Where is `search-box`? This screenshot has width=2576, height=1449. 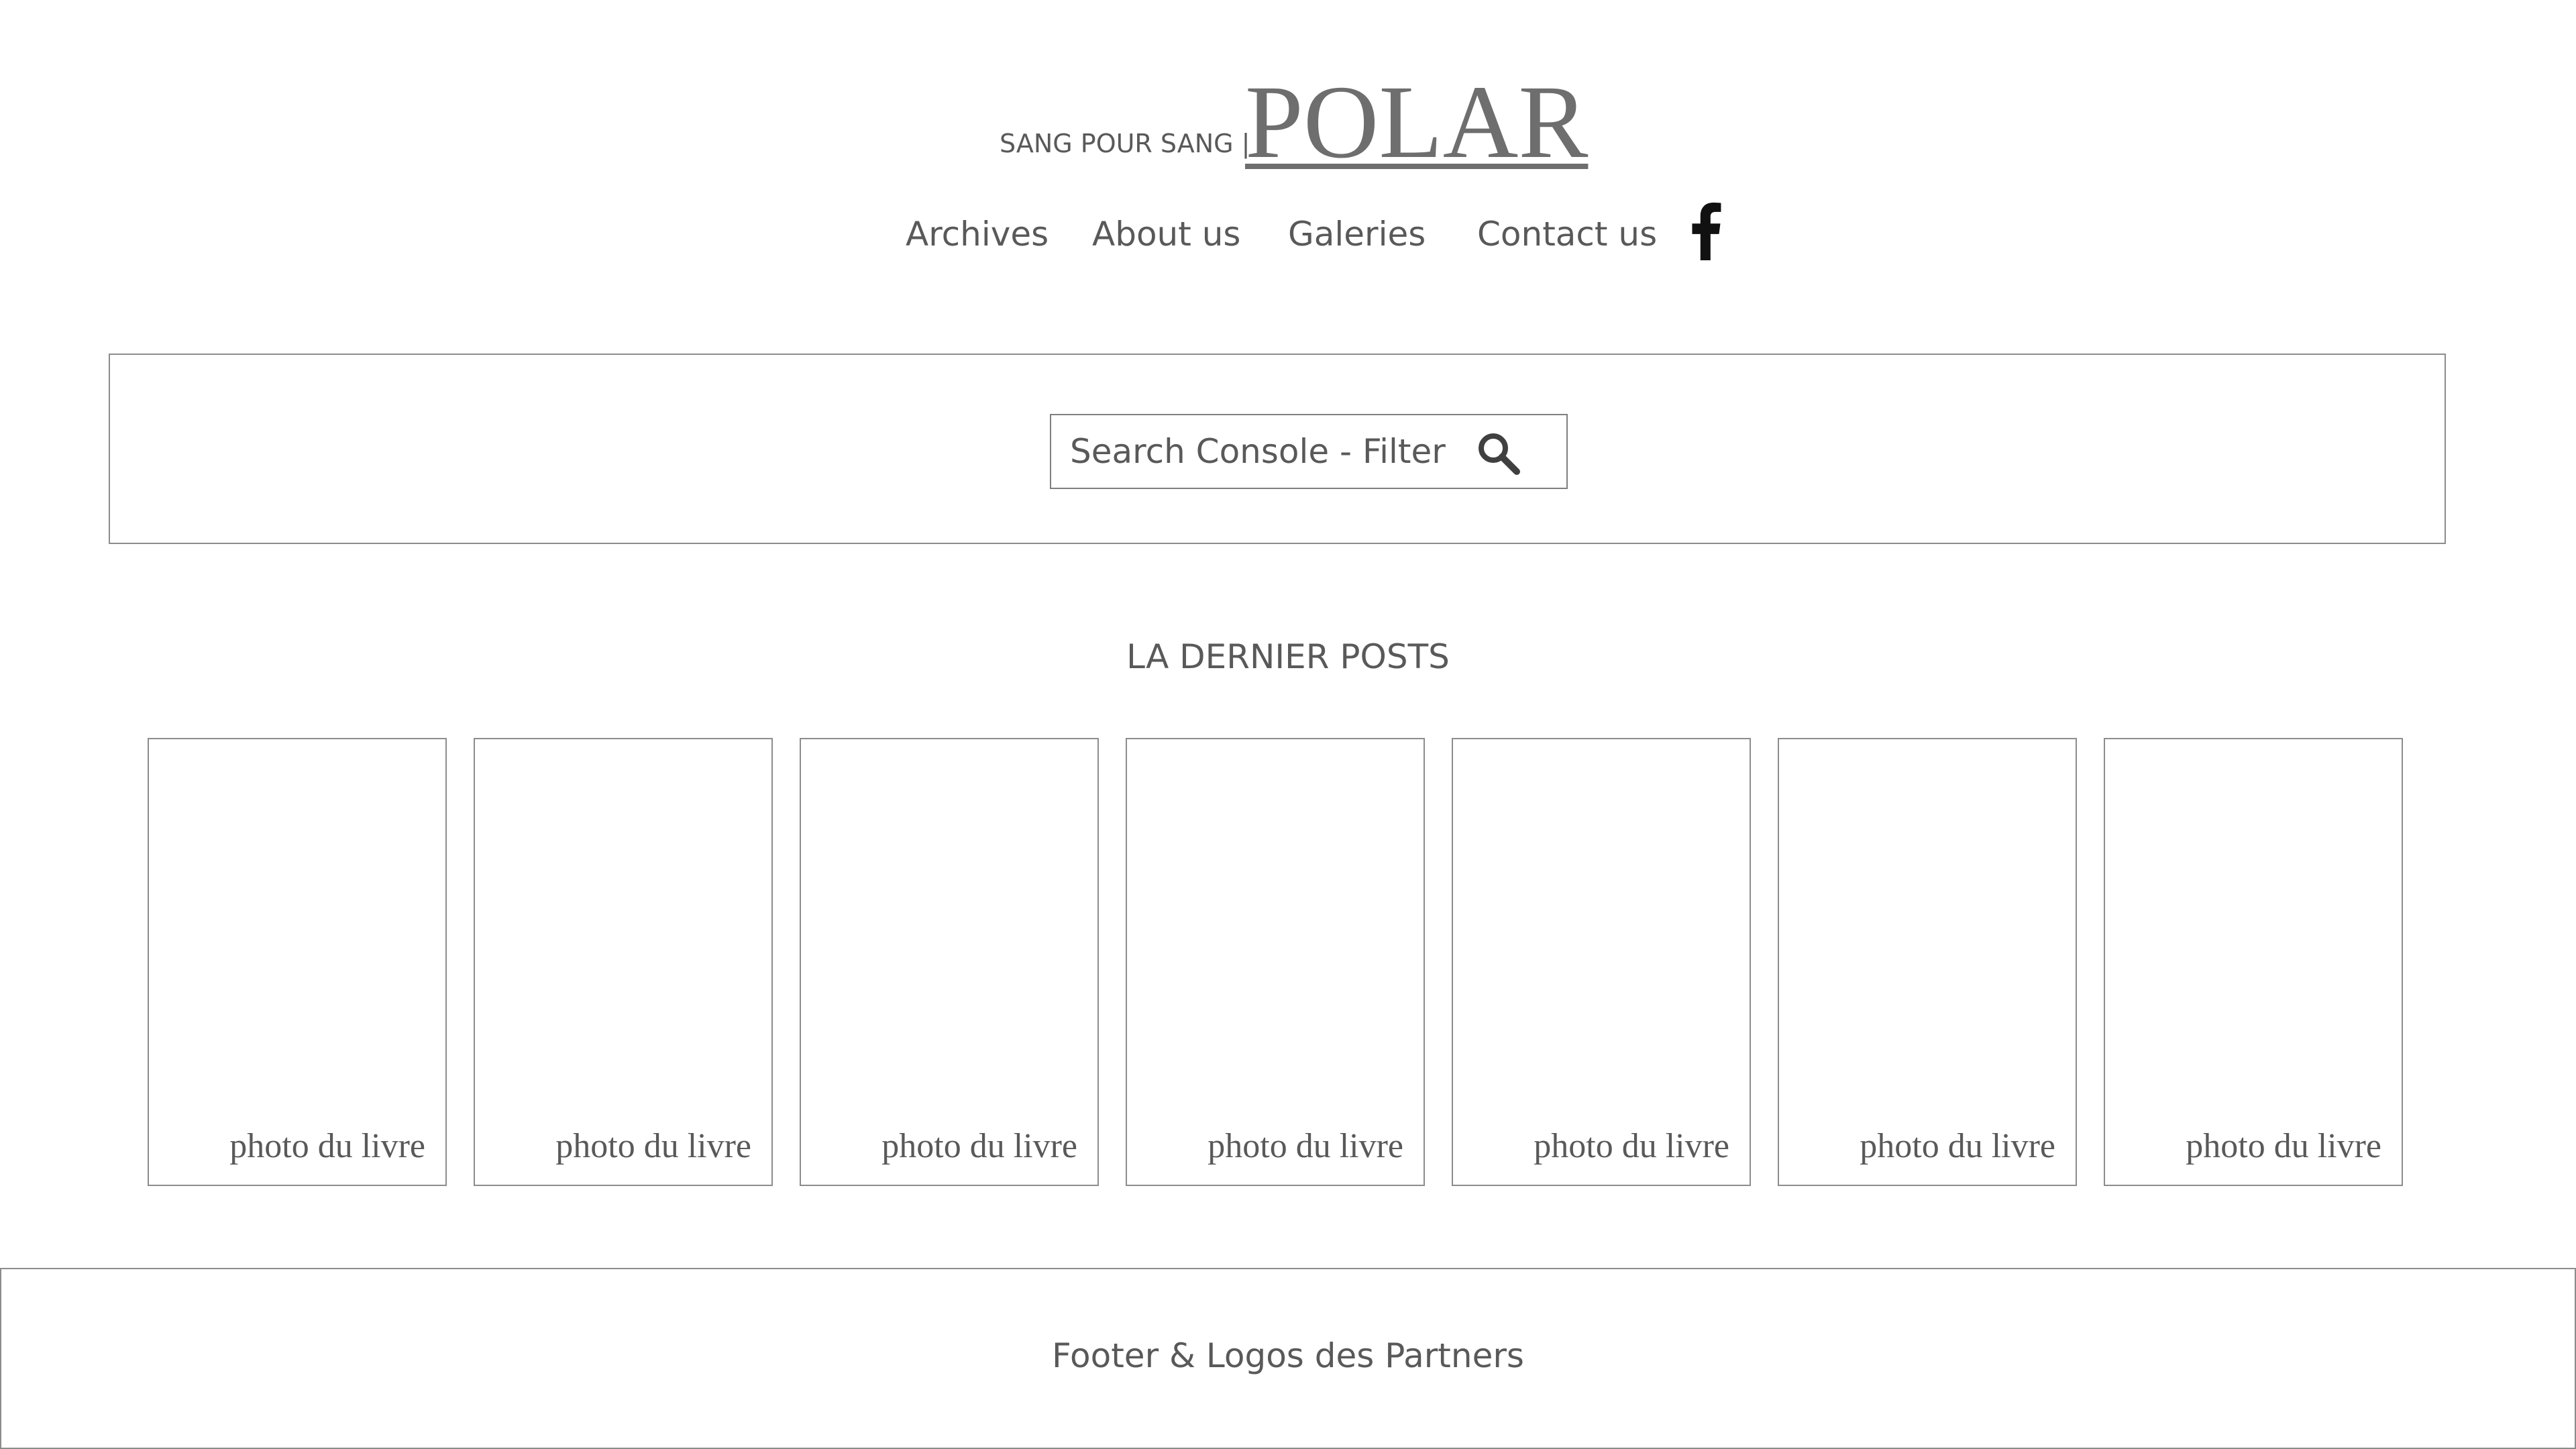
search-box is located at coordinates (1309, 451).